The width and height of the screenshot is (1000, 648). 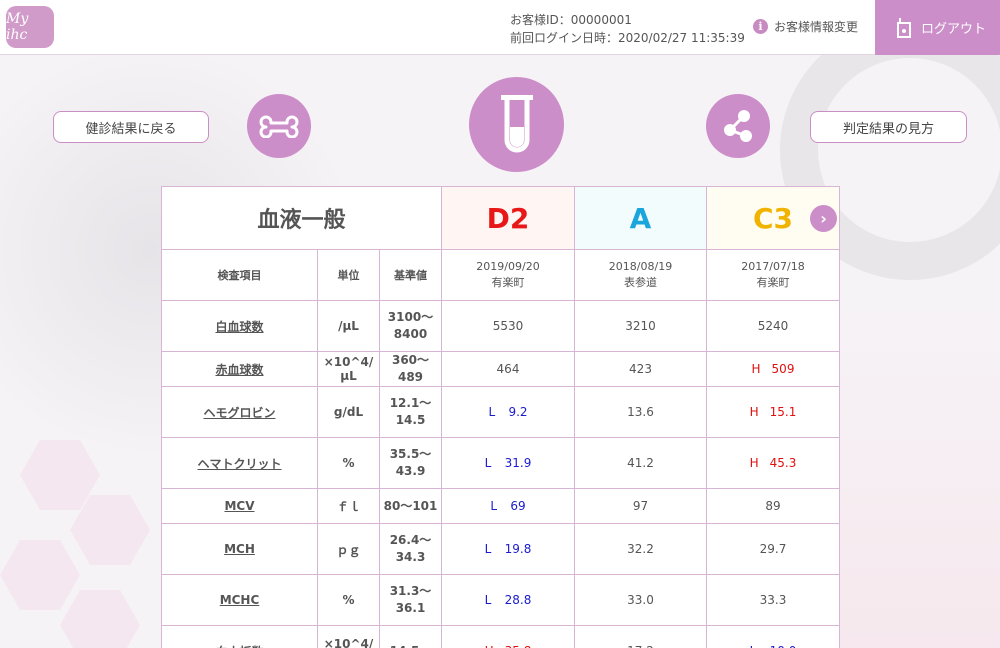 What do you see at coordinates (627, 38) in the screenshot?
I see `last-login: 前回ログイン日時：2020/02/27 11:35:39` at bounding box center [627, 38].